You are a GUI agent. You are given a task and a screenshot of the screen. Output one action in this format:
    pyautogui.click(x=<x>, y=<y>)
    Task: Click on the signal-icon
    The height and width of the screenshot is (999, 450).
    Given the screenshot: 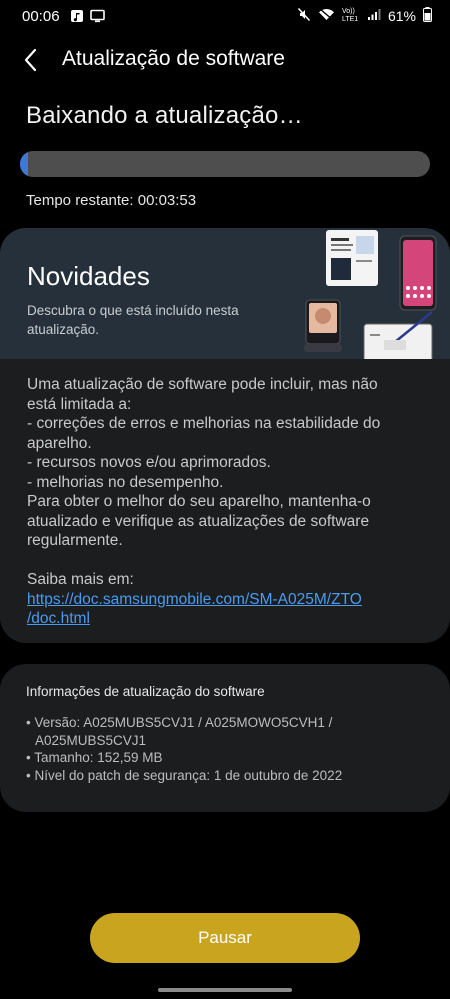 What is the action you would take?
    pyautogui.click(x=374, y=16)
    